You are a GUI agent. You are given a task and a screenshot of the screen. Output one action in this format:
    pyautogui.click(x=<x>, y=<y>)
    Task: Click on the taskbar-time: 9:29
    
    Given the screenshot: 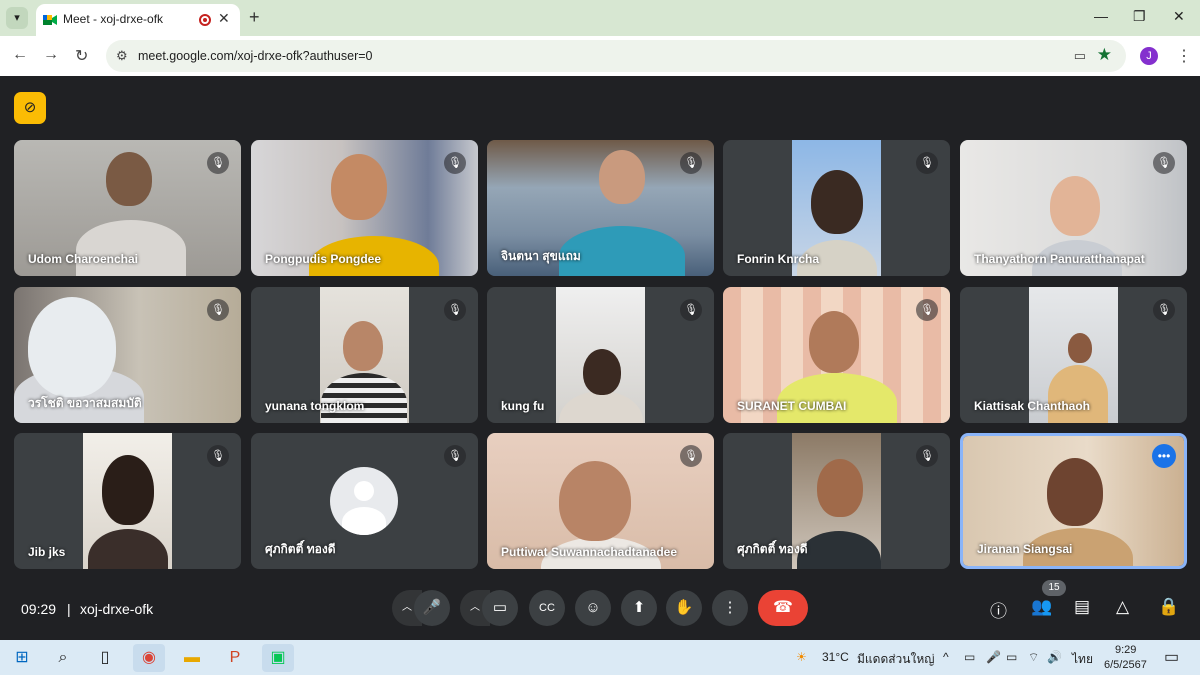 What is the action you would take?
    pyautogui.click(x=1125, y=650)
    